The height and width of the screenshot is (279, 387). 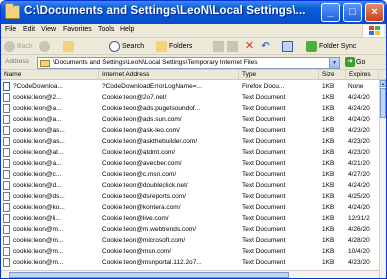 What do you see at coordinates (287, 46) in the screenshot?
I see `views-icon` at bounding box center [287, 46].